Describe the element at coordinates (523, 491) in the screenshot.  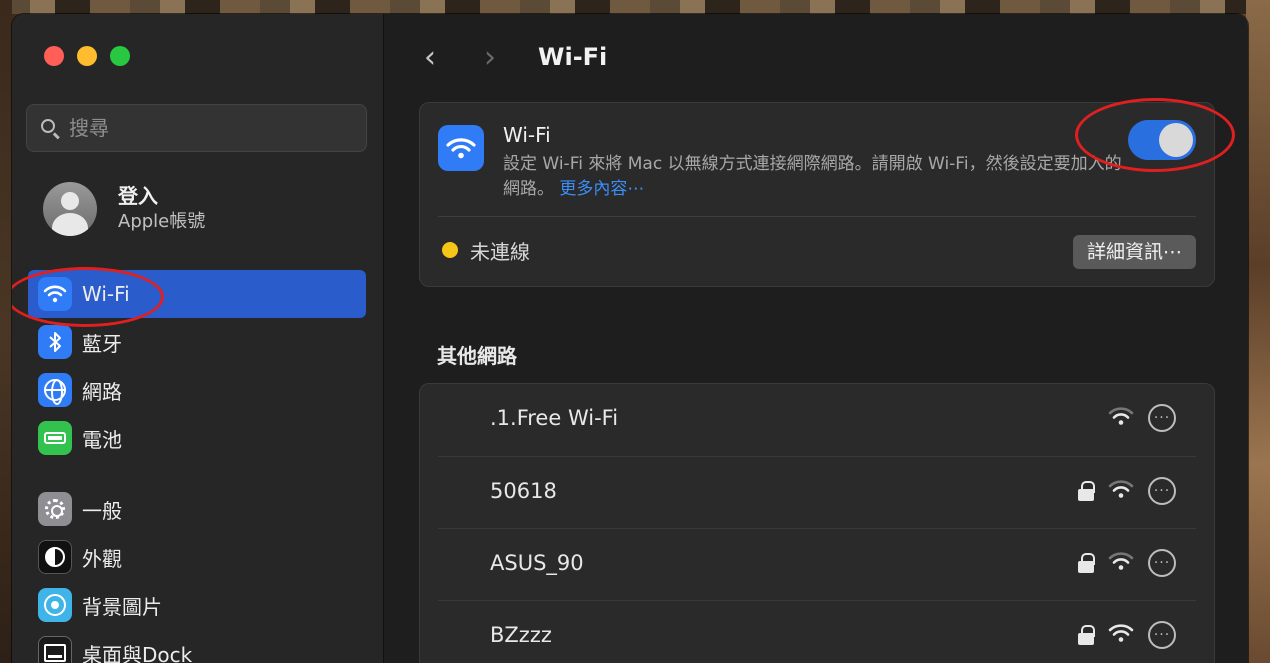
I see `network-name: 50618` at that location.